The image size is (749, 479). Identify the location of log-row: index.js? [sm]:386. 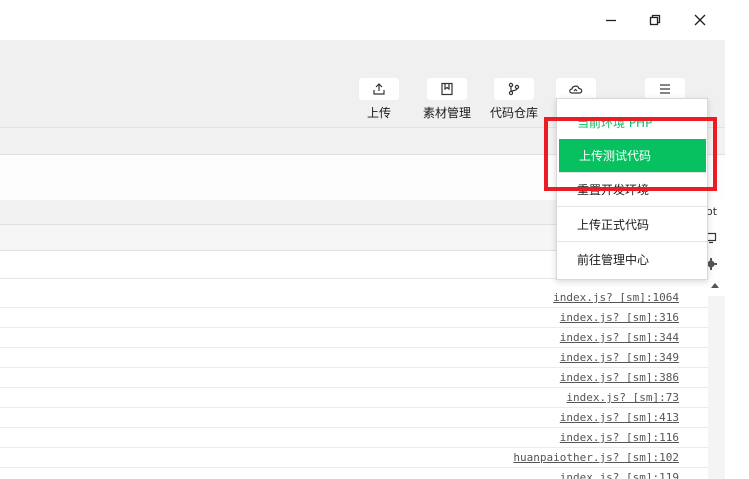
(354, 378).